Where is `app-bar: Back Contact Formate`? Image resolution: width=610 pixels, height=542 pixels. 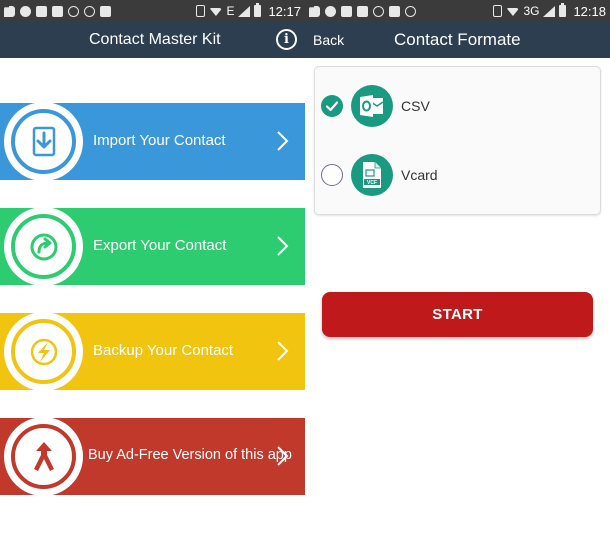 app-bar: Back Contact Formate is located at coordinates (457, 40).